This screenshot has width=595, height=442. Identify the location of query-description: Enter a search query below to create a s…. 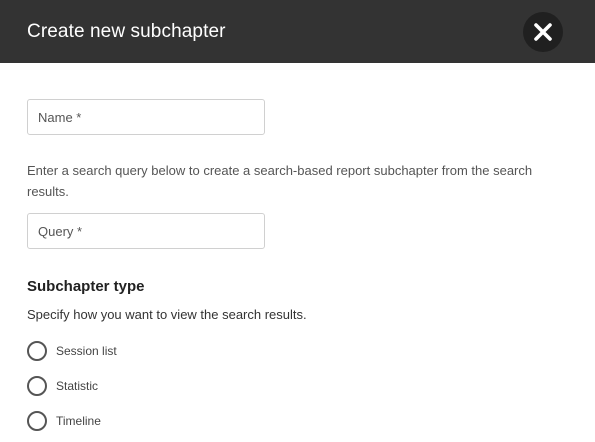
(280, 181).